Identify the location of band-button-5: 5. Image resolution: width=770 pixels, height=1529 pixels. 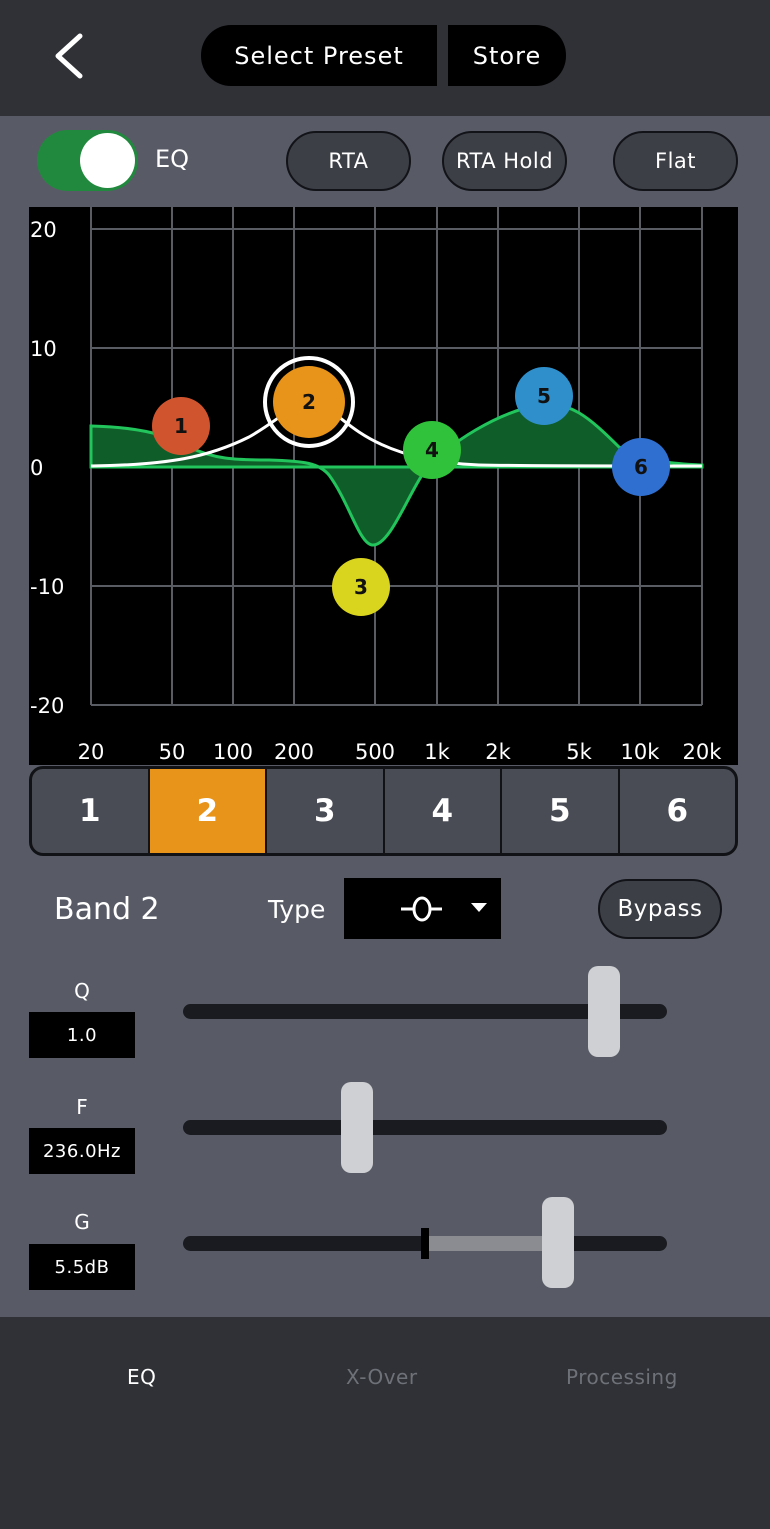
(561, 811).